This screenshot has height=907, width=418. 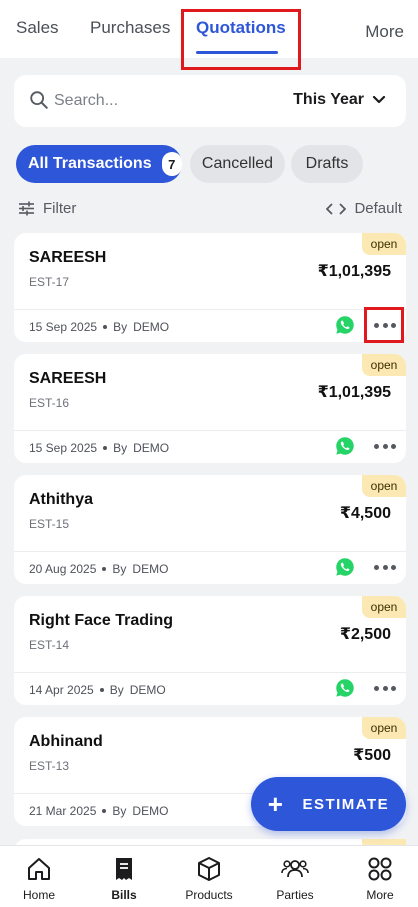 I want to click on transaction-meta: 21 Mar 2025 By DEMO, so click(x=98, y=811).